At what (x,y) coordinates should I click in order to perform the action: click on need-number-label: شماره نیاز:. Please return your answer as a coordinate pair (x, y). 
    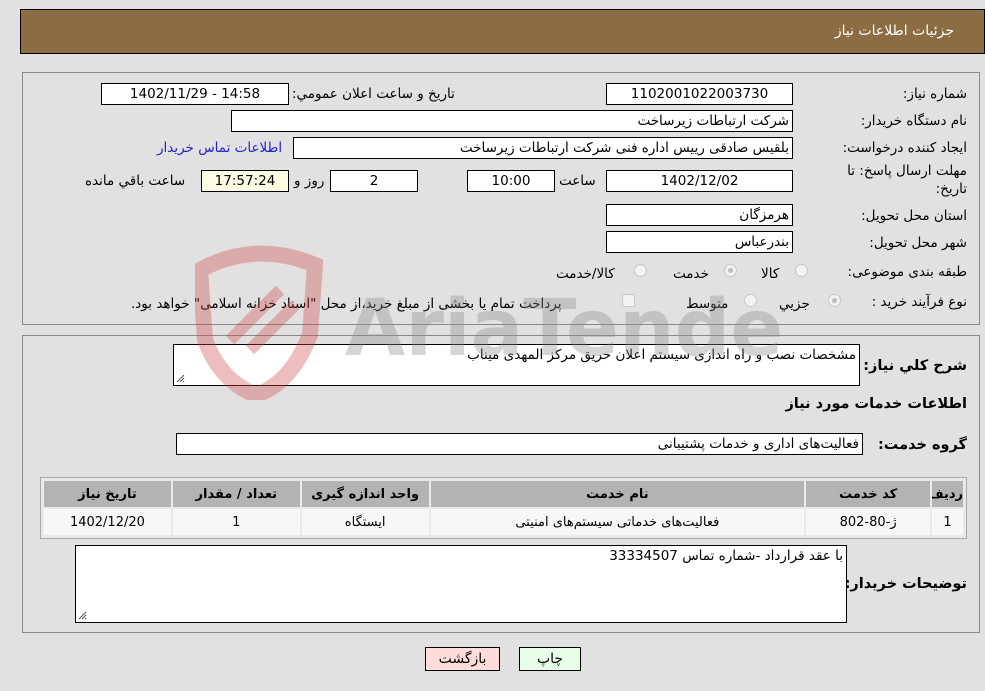
    Looking at the image, I should click on (934, 94).